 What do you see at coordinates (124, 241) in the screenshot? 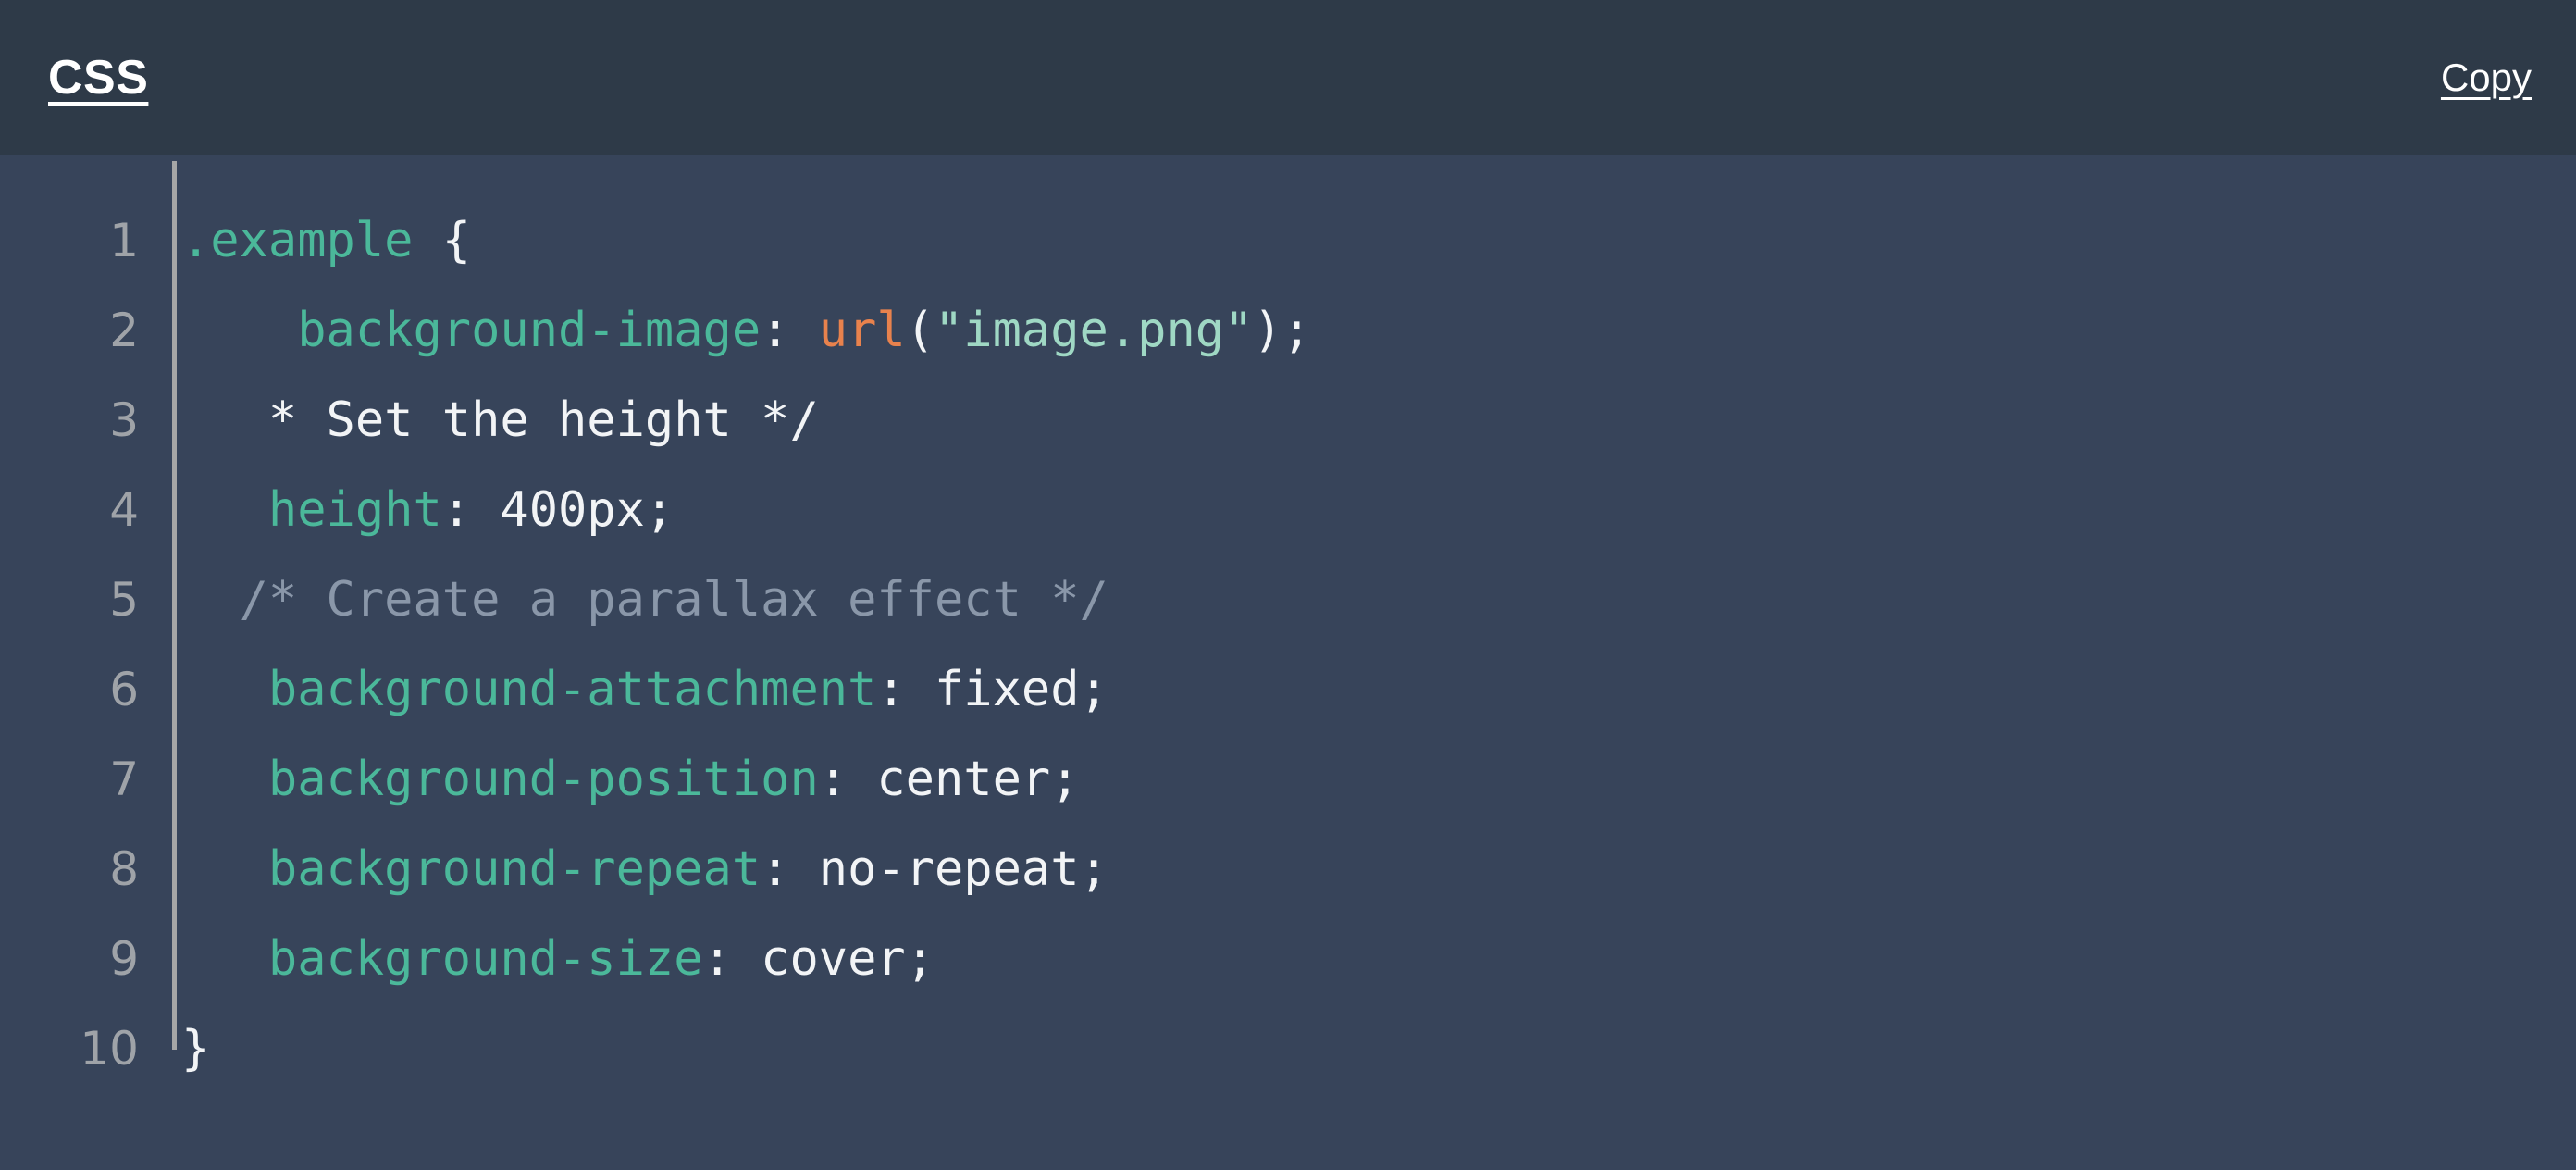
I see `line-number: 1` at bounding box center [124, 241].